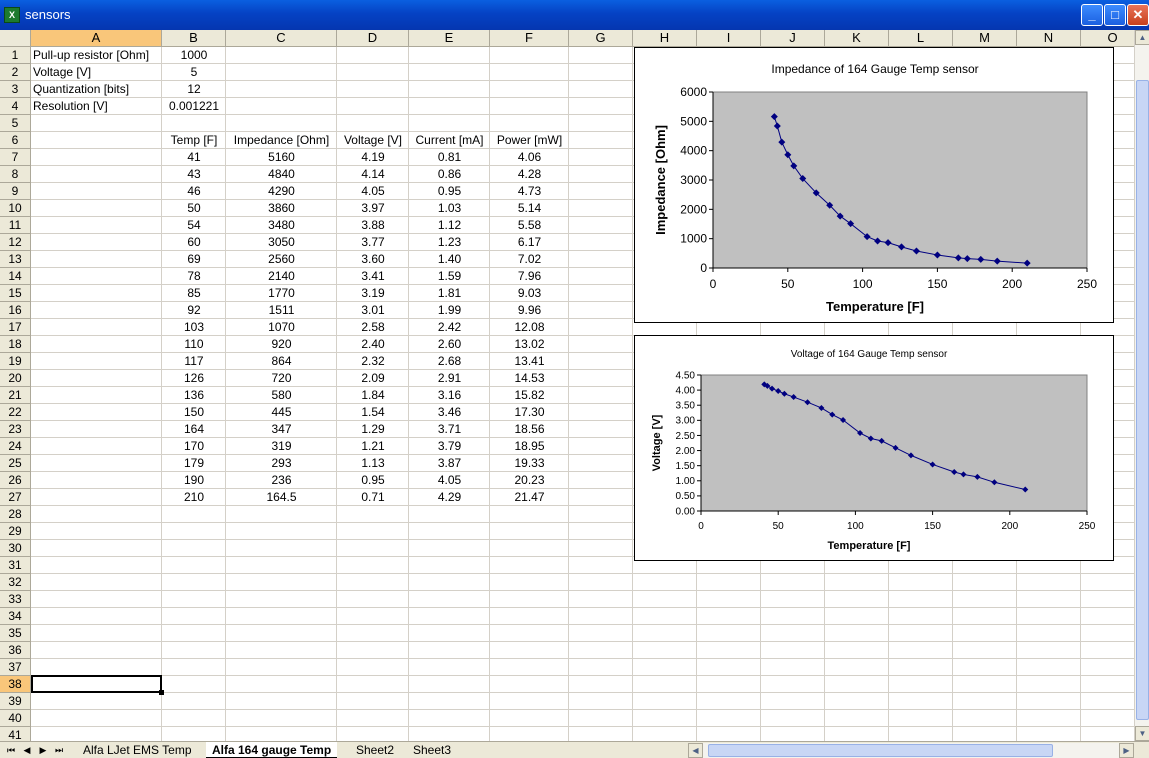  I want to click on cell-b10: 50, so click(194, 208).